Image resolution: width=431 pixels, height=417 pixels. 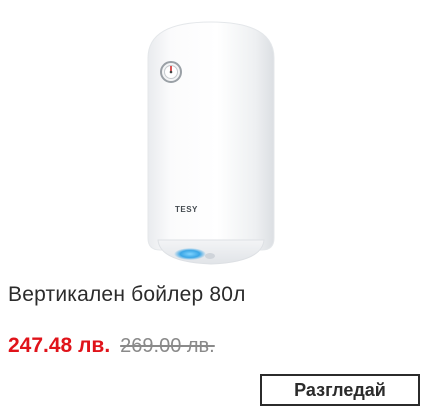 I want to click on thermostat-light, so click(x=190, y=254).